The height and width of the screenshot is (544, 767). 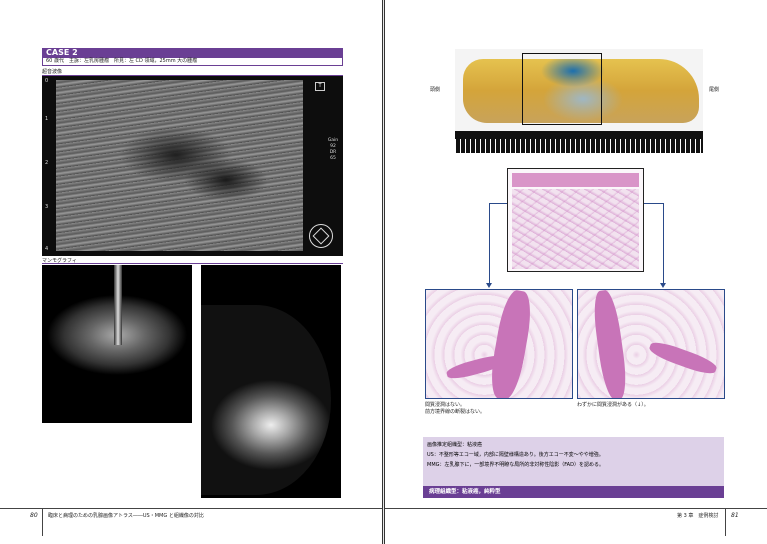 I want to click on probe-position-icon, so click(x=321, y=236).